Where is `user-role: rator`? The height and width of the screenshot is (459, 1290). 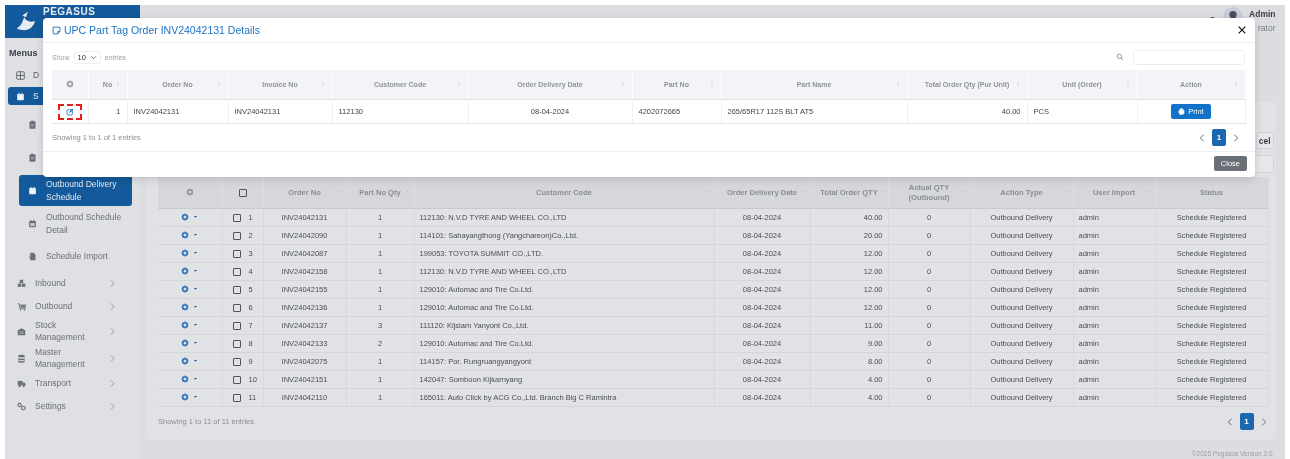
user-role: rator is located at coordinates (1267, 28).